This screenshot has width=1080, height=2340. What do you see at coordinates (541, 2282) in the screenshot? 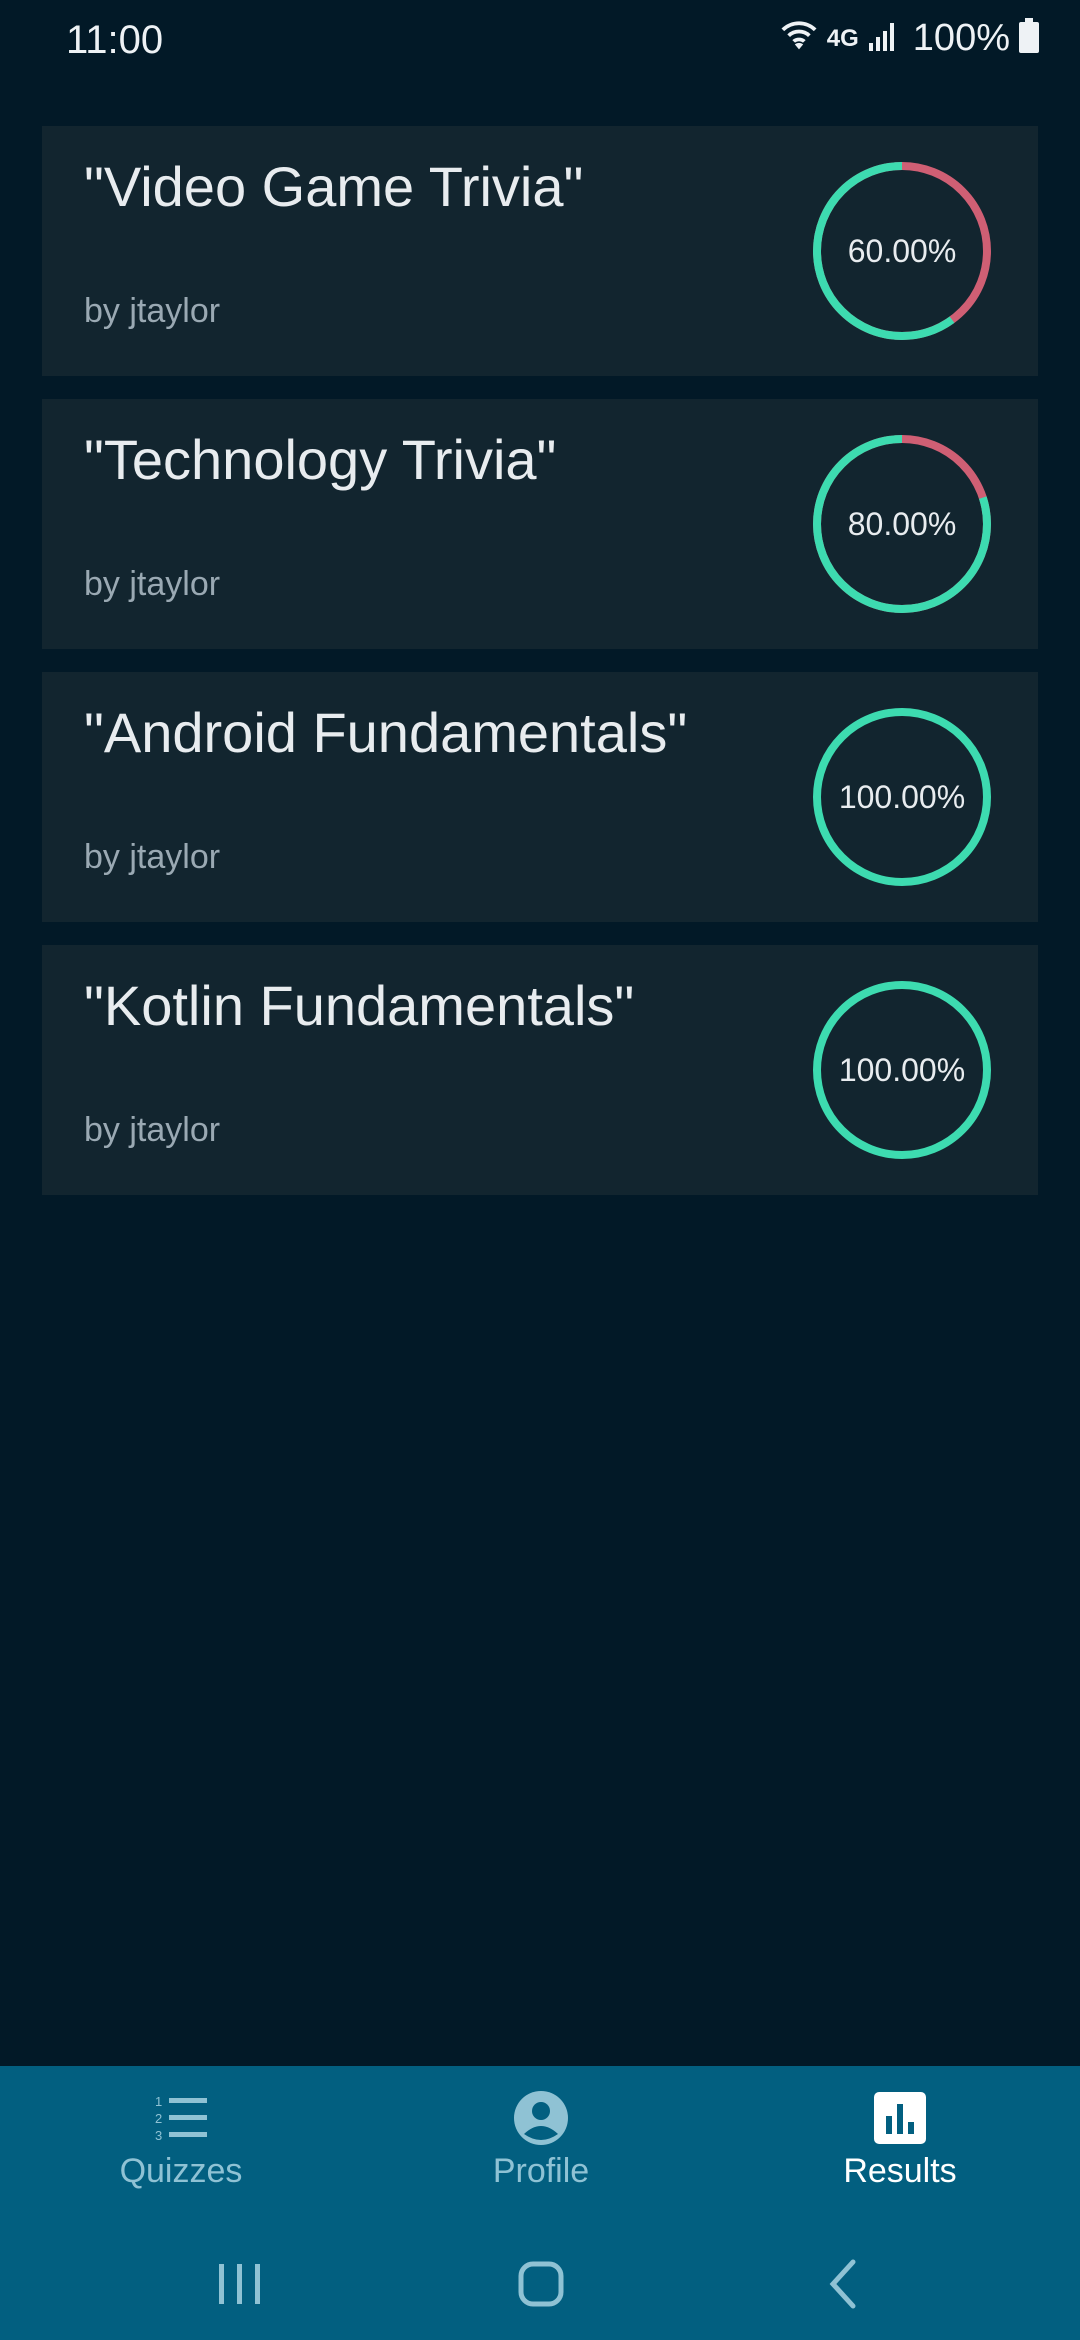
I see `home-icon` at bounding box center [541, 2282].